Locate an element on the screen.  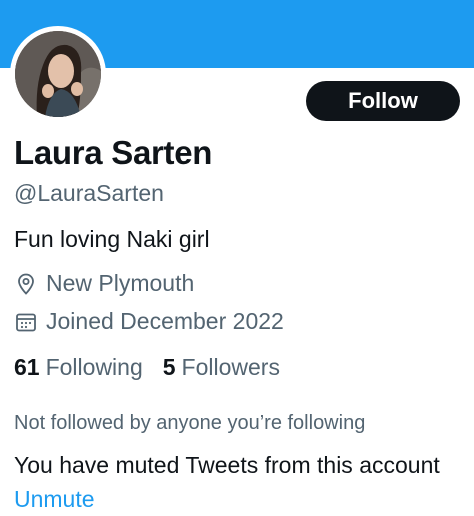
muted-text: You have muted Tweets from this account is located at coordinates (227, 465).